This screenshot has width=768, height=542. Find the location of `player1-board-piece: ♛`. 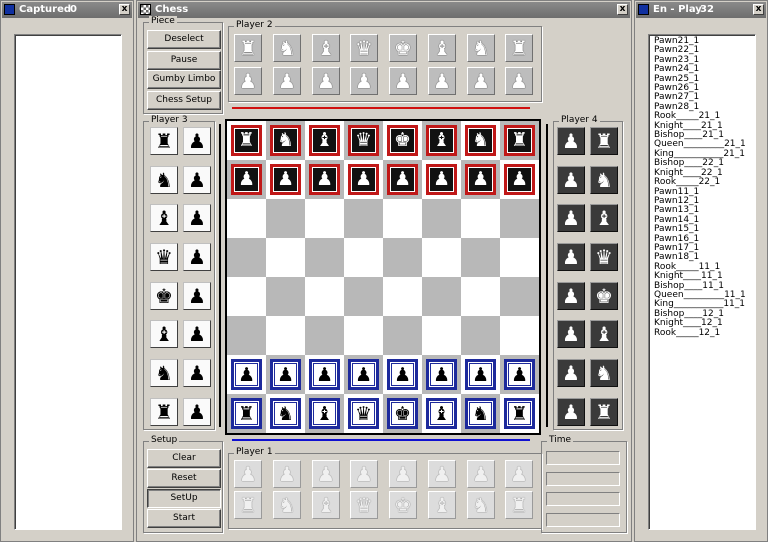

player1-board-piece: ♛ is located at coordinates (363, 413).